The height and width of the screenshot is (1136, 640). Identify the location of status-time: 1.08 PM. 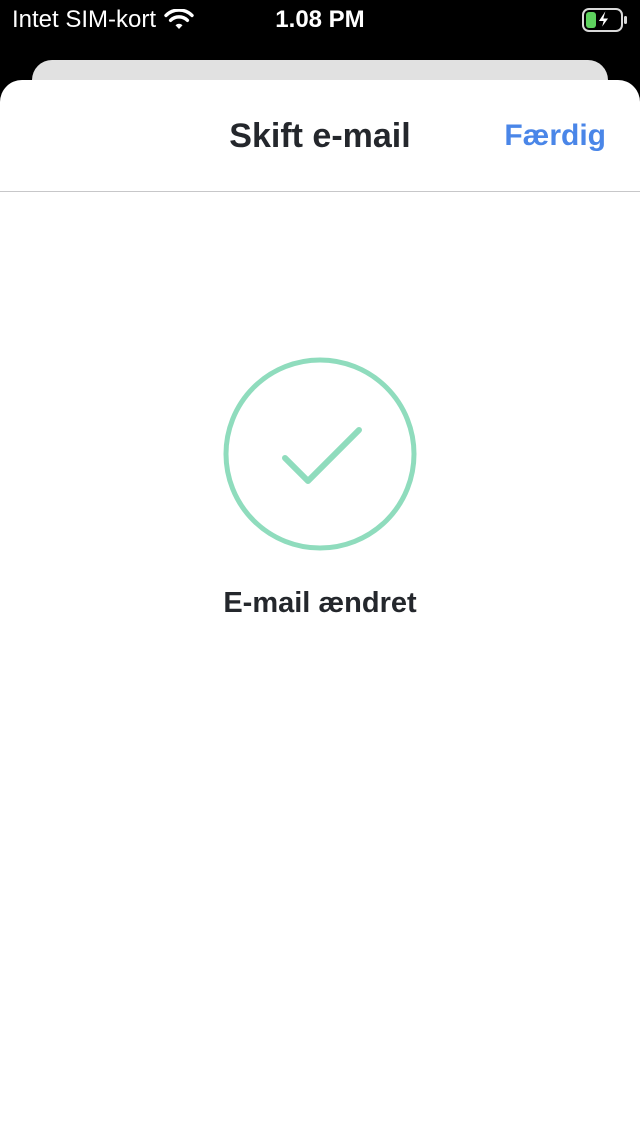
(320, 19).